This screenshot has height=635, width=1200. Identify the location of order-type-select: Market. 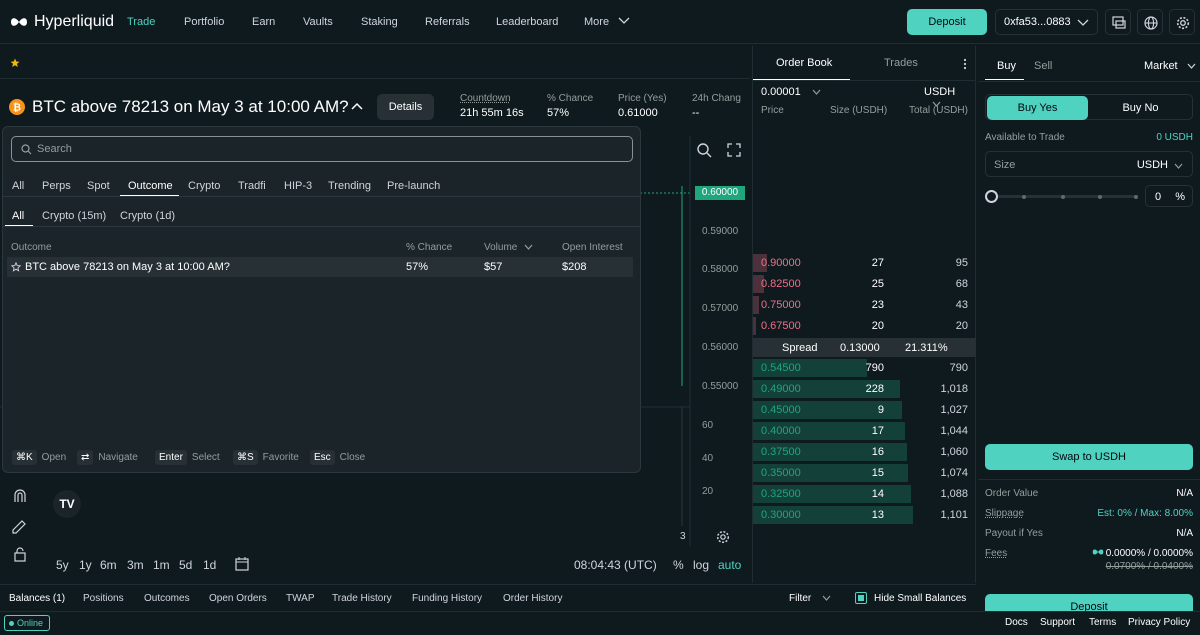
(1170, 66).